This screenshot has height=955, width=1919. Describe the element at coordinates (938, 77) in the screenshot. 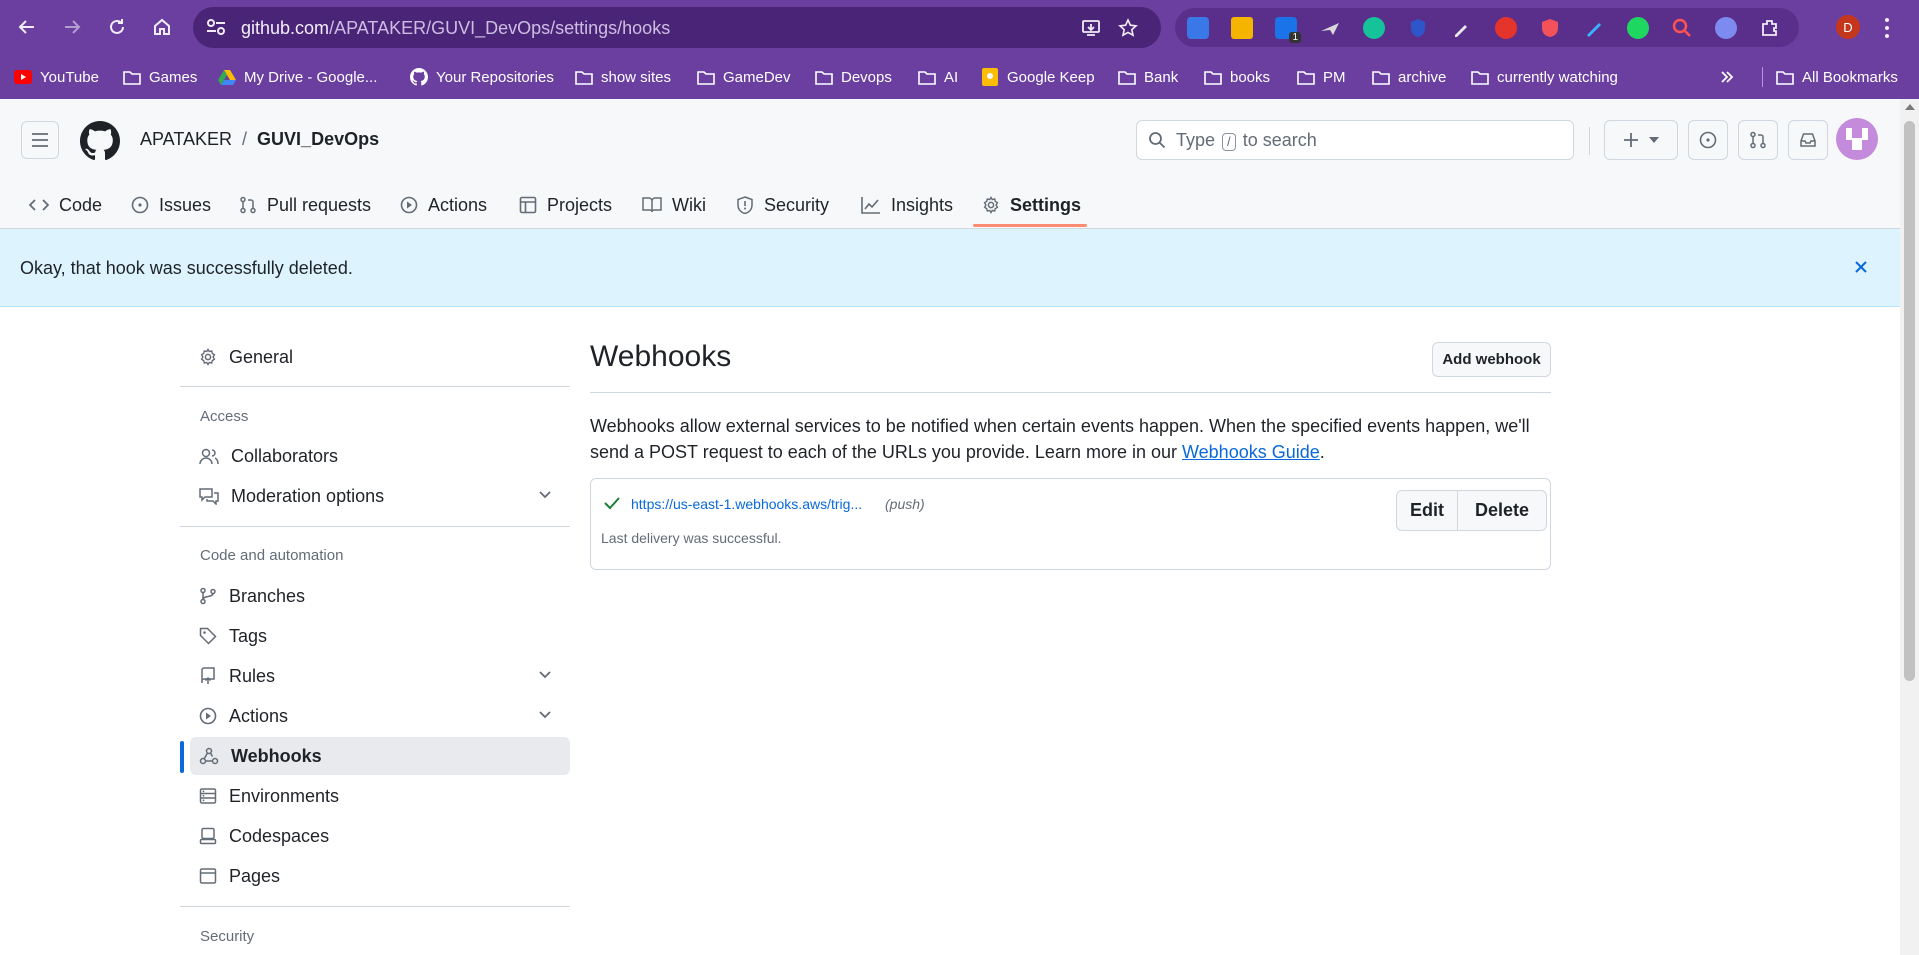

I see `bookmark-ai: AI` at that location.